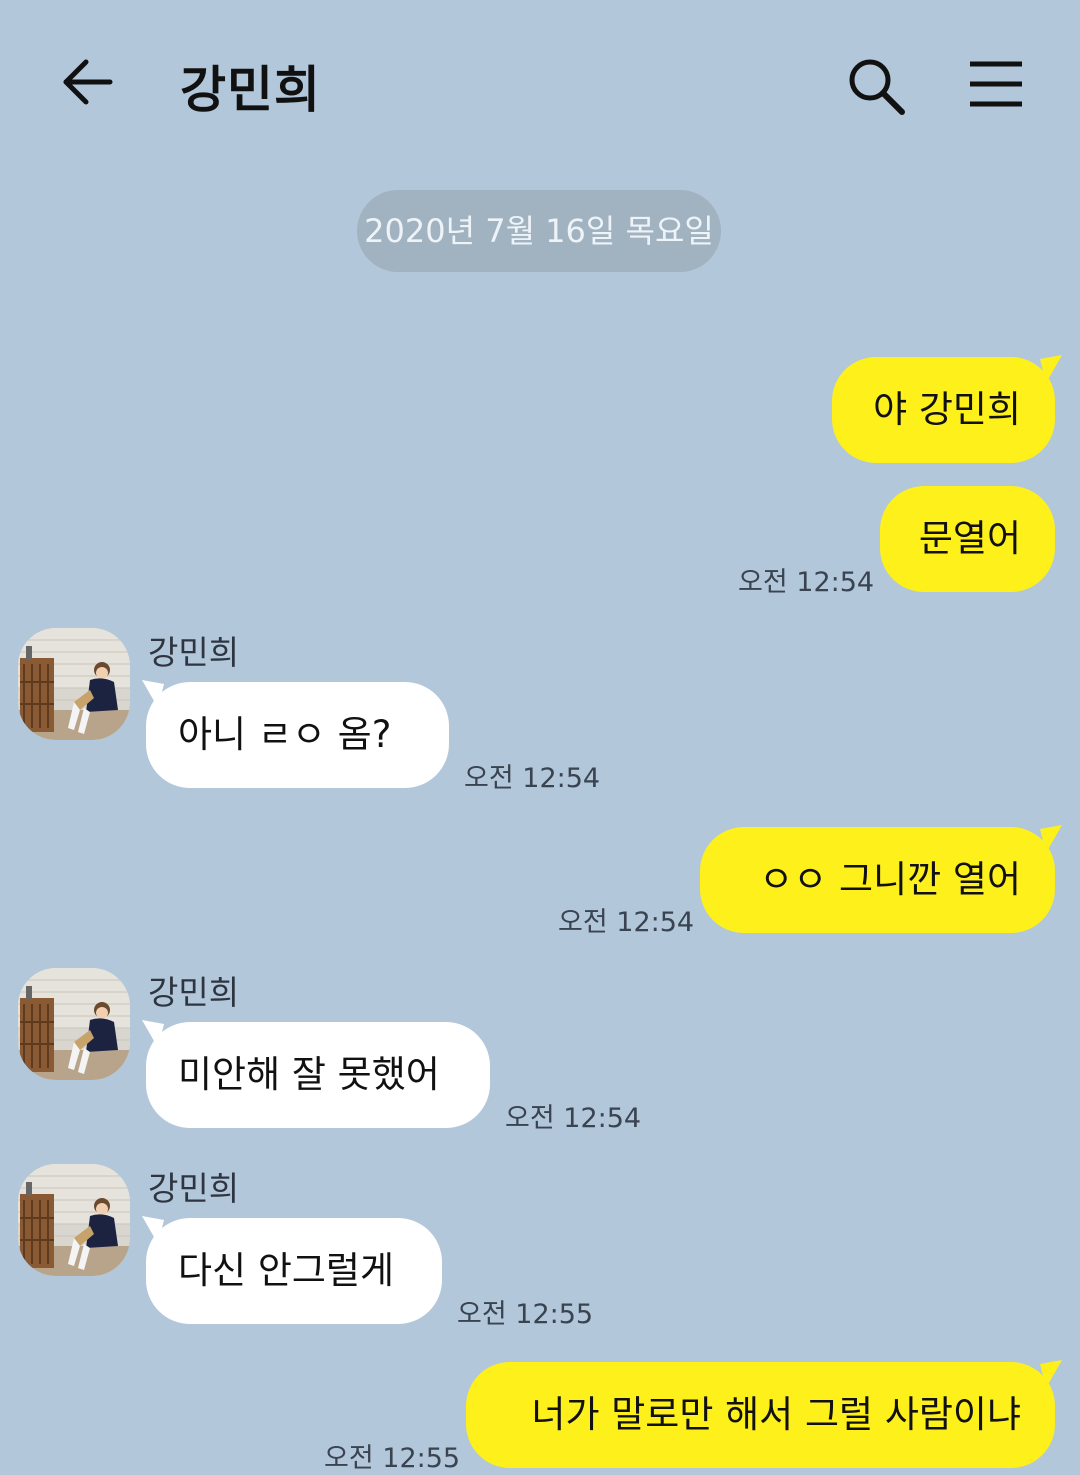 This screenshot has width=1080, height=1475. I want to click on arrow-left-icon, so click(88, 82).